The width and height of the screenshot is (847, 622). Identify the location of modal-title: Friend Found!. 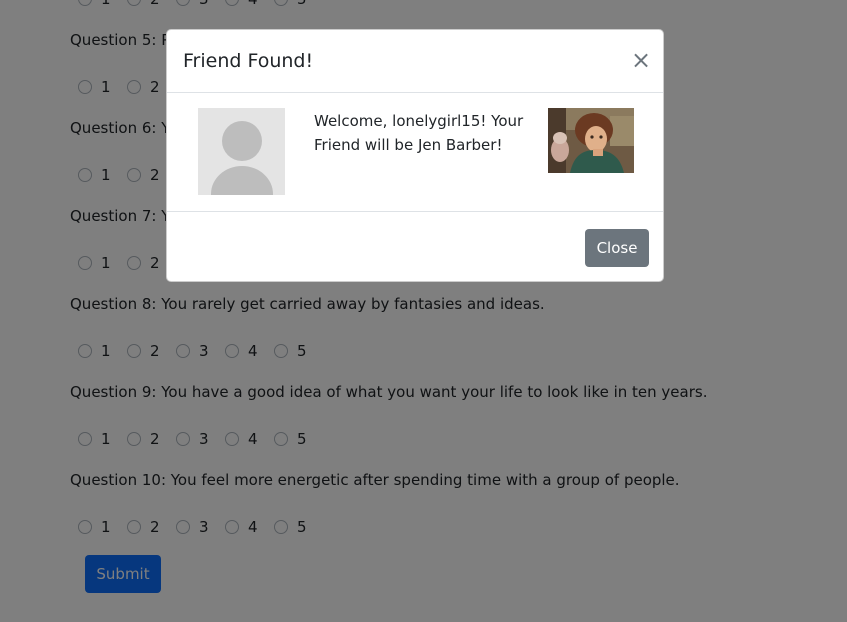
(248, 61).